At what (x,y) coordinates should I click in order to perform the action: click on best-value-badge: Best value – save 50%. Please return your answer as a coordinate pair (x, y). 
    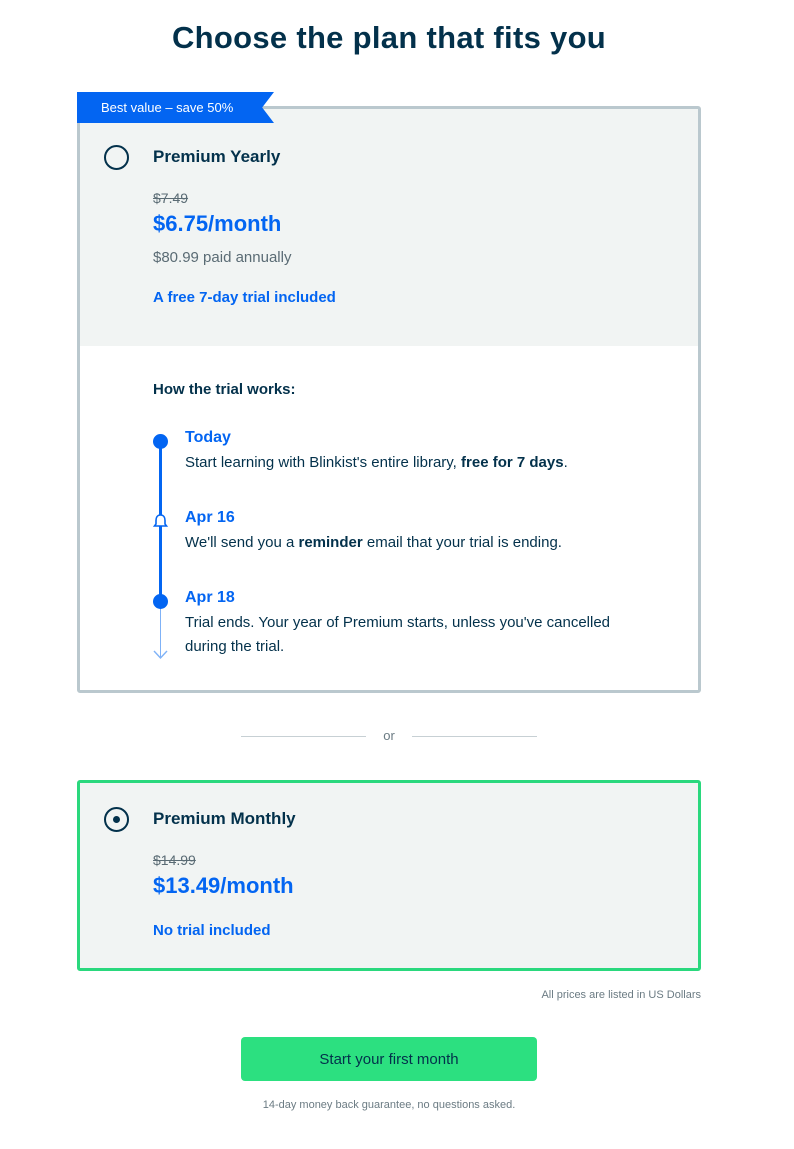
    Looking at the image, I should click on (175, 107).